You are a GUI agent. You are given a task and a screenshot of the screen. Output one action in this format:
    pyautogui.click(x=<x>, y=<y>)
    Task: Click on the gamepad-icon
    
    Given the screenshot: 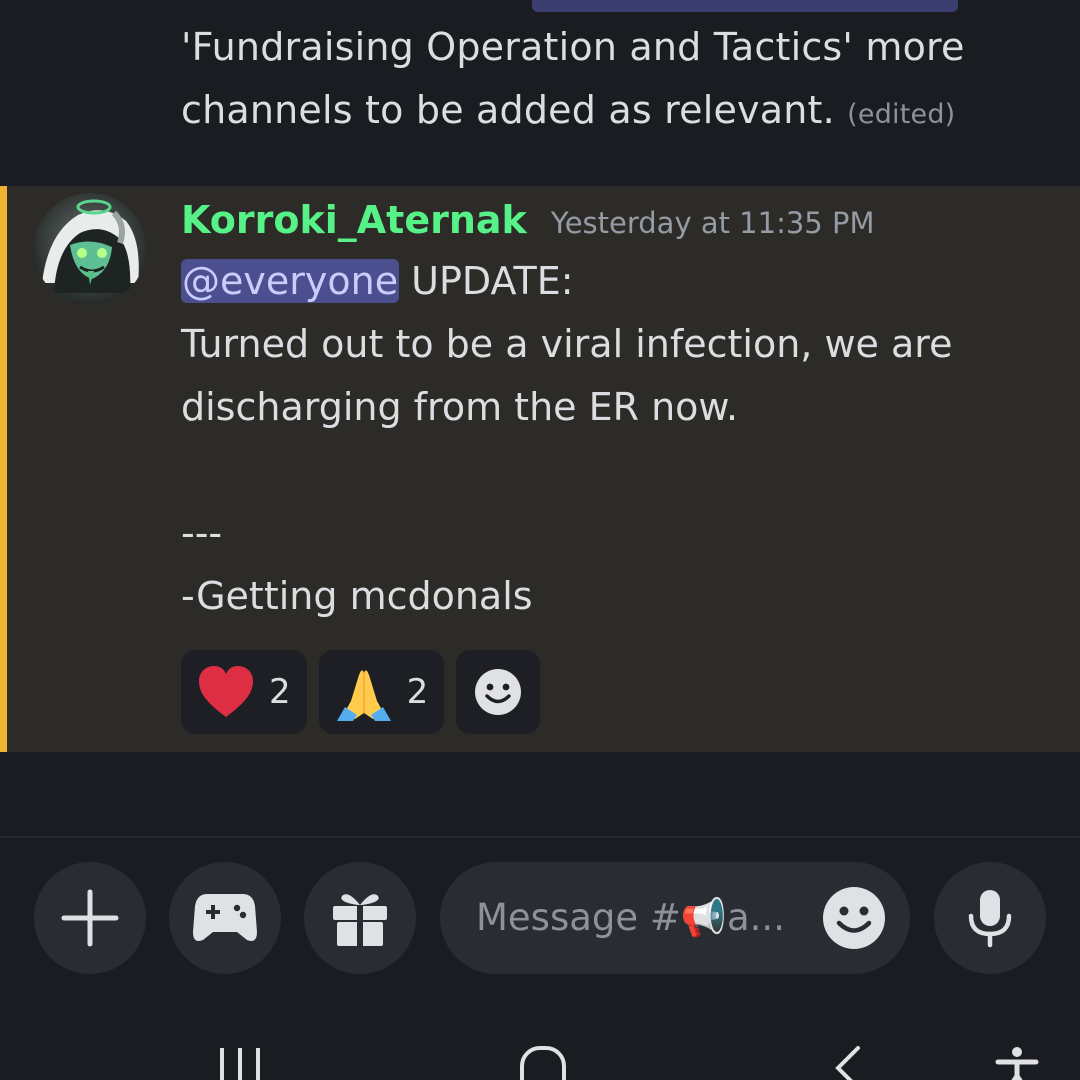 What is the action you would take?
    pyautogui.click(x=225, y=917)
    